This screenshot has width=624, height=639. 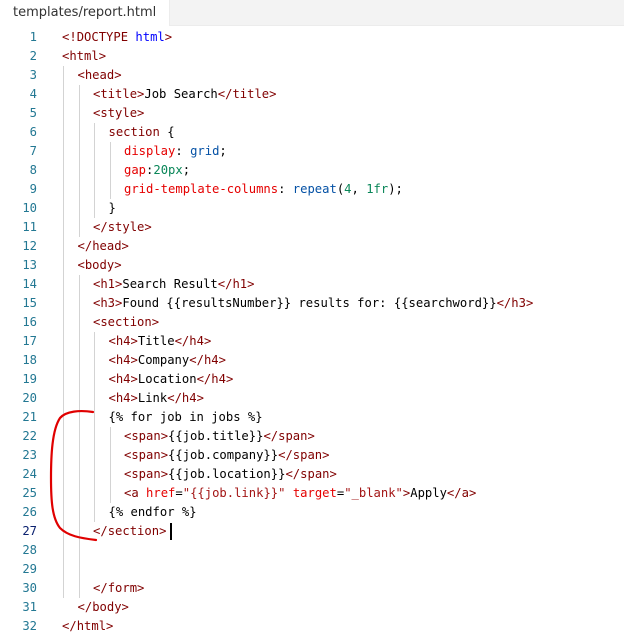 I want to click on annotation-stroke, so click(x=73, y=476).